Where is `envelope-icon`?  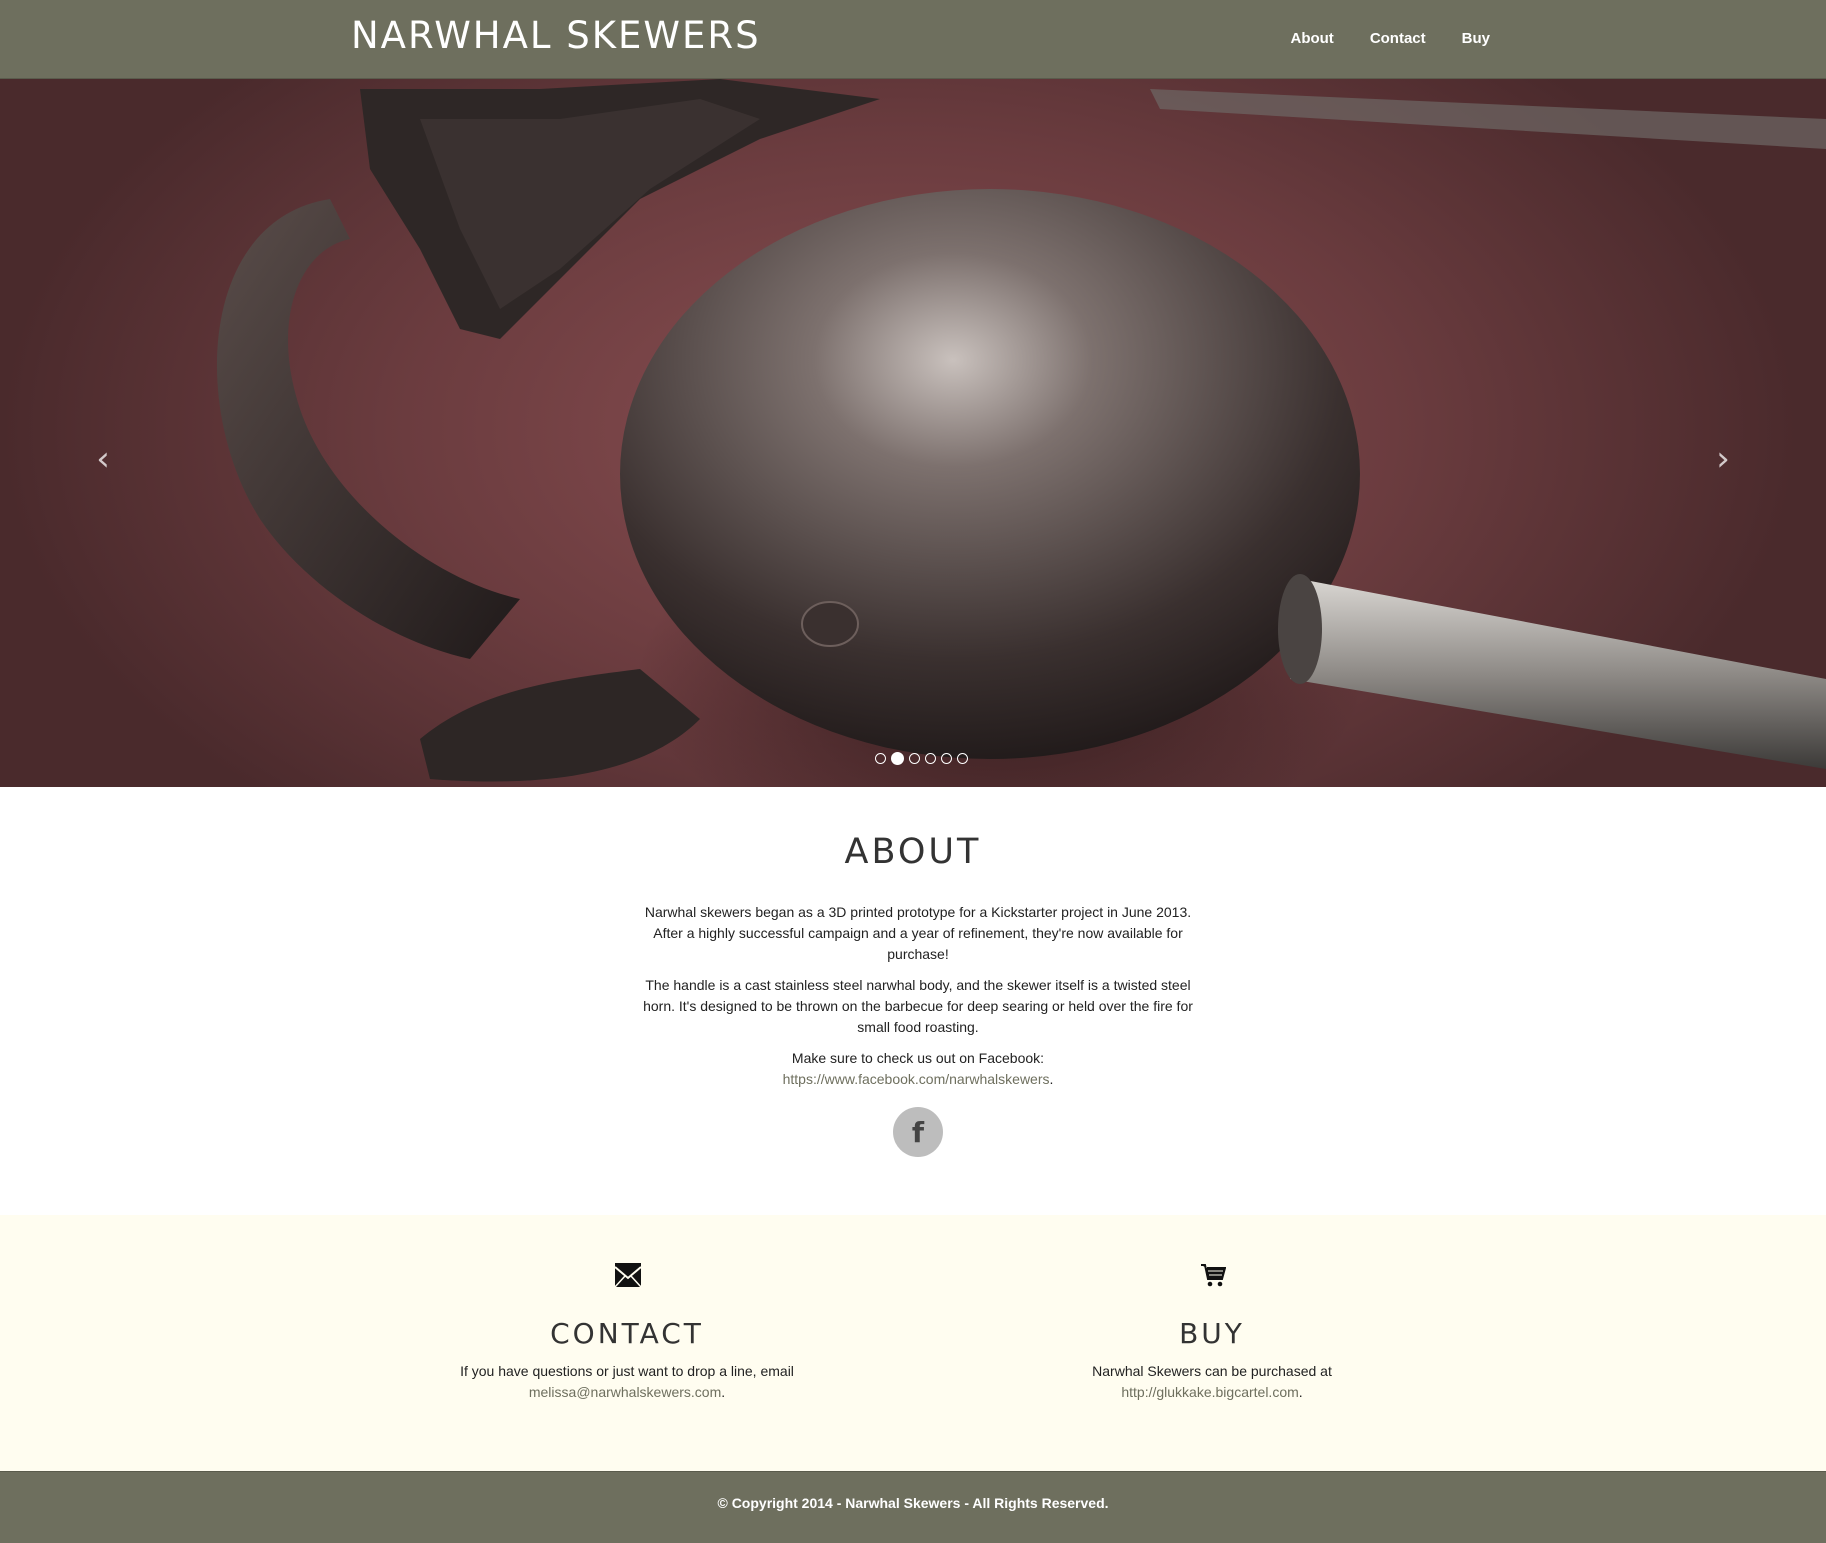 envelope-icon is located at coordinates (628, 1275).